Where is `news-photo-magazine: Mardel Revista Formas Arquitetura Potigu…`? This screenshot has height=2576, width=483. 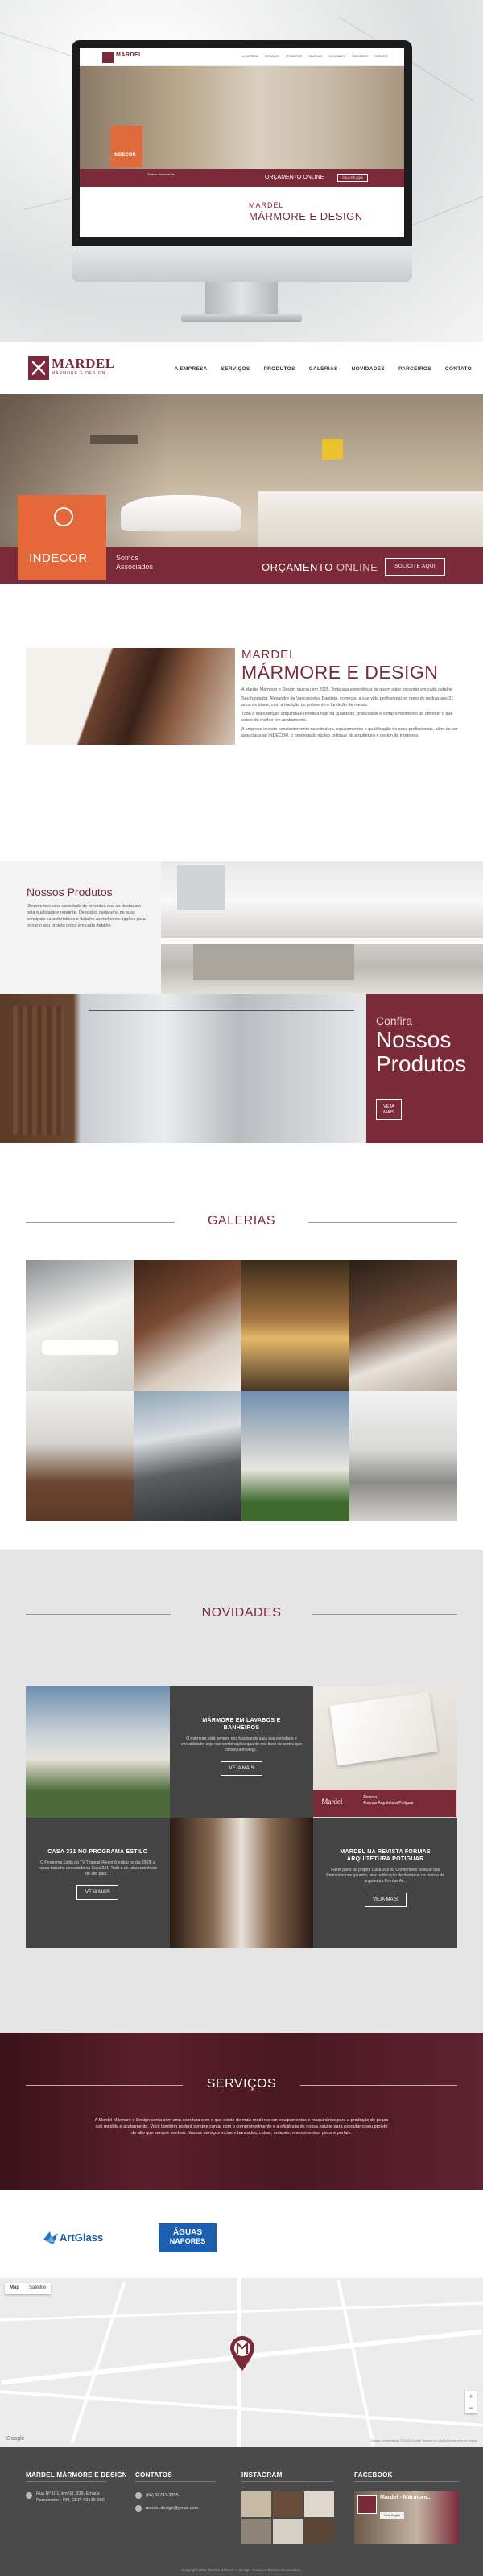
news-photo-magazine: Mardel Revista Formas Arquitetura Potigu… is located at coordinates (385, 1752).